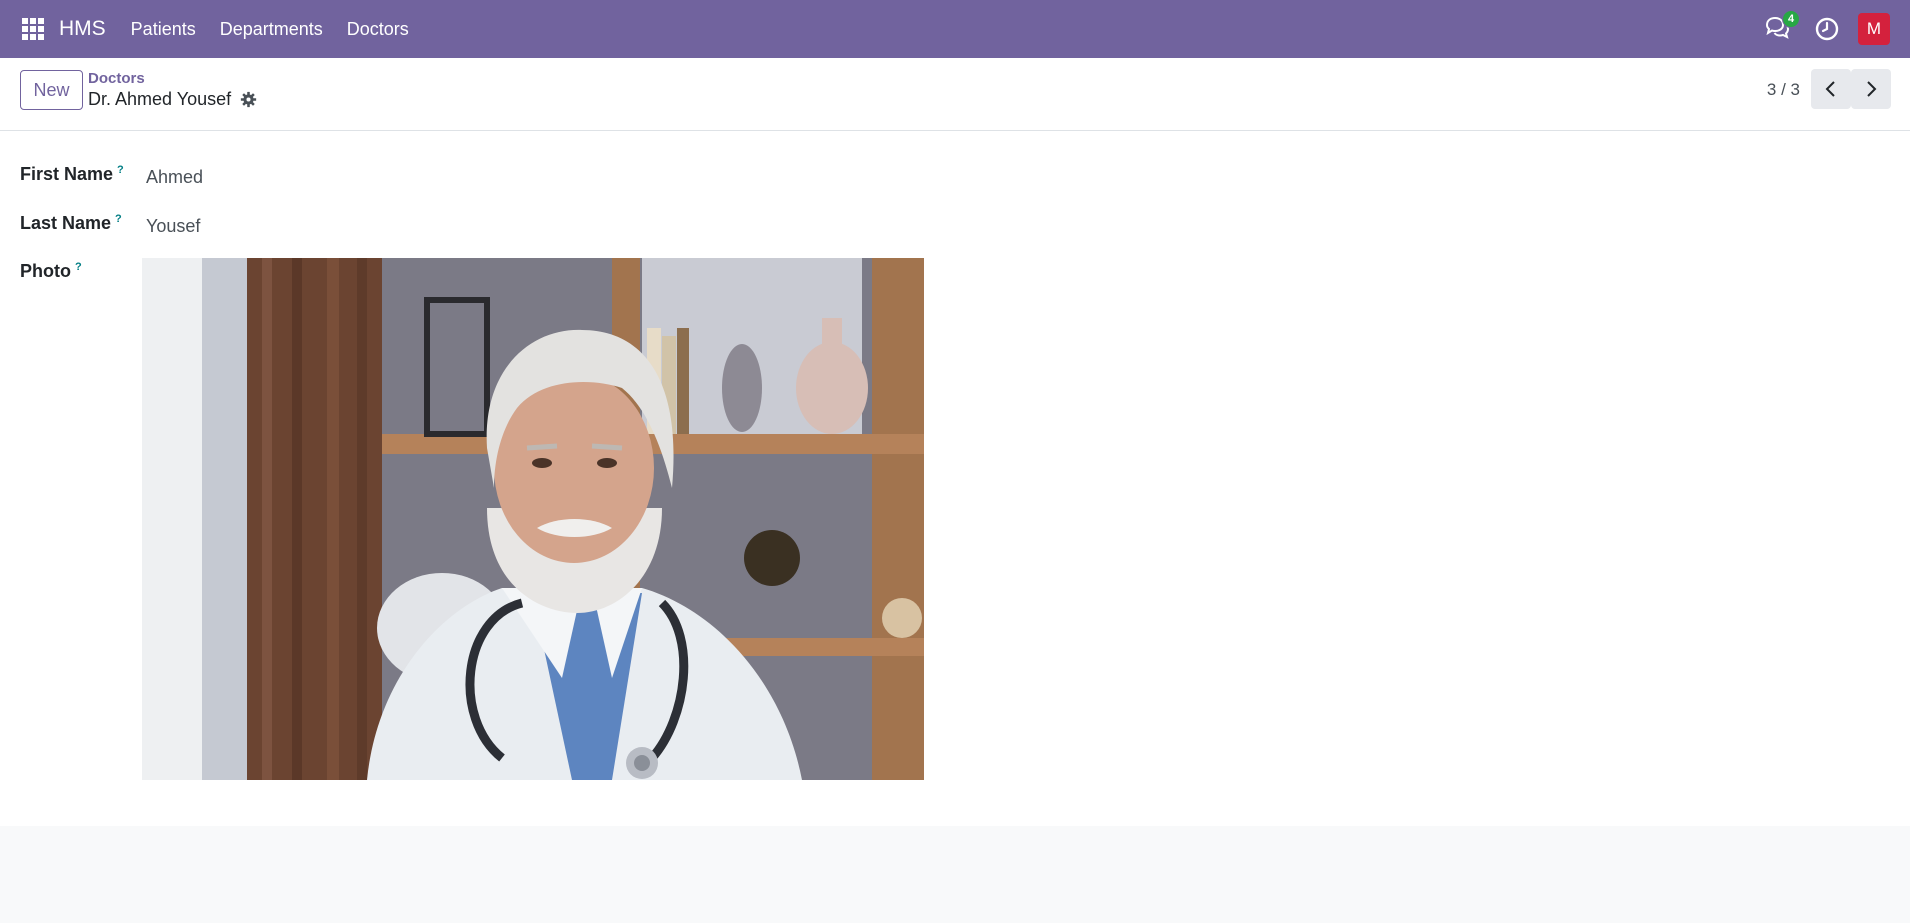 The width and height of the screenshot is (1910, 923). I want to click on pager-previous-button, so click(1831, 89).